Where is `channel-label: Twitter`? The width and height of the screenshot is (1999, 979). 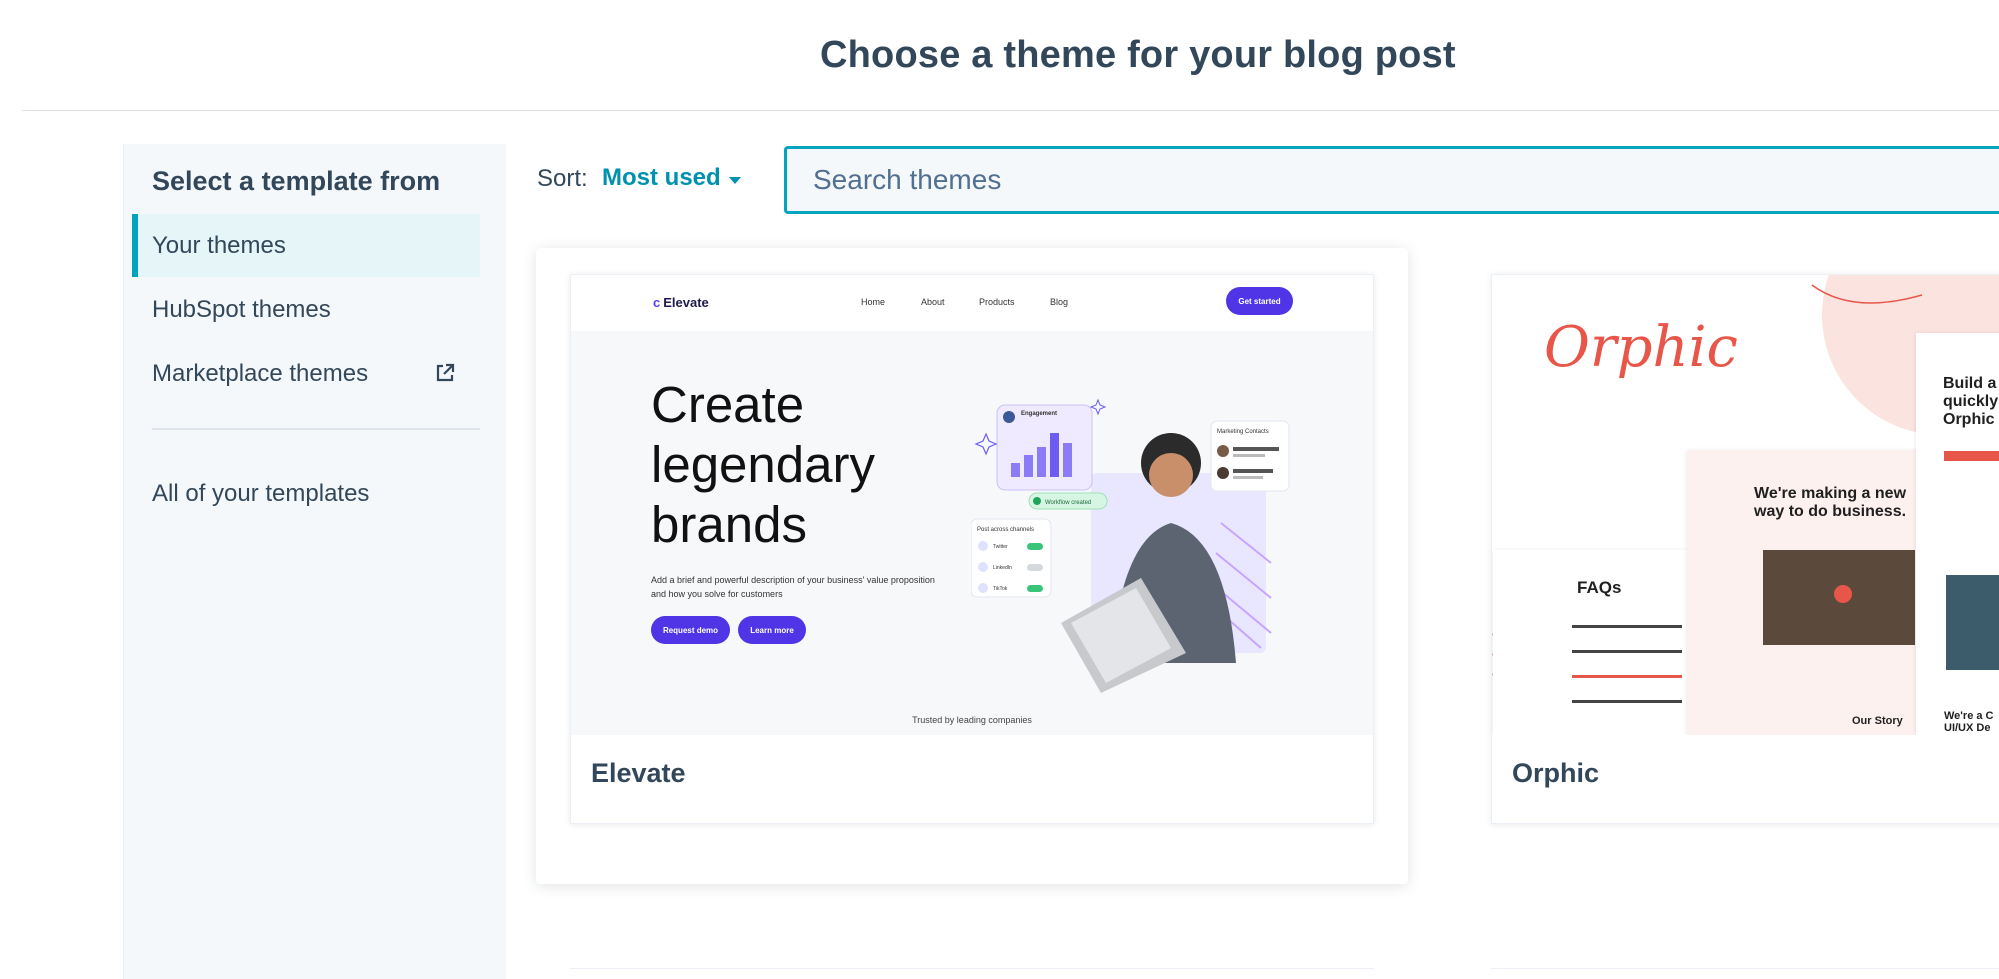
channel-label: Twitter is located at coordinates (1000, 547).